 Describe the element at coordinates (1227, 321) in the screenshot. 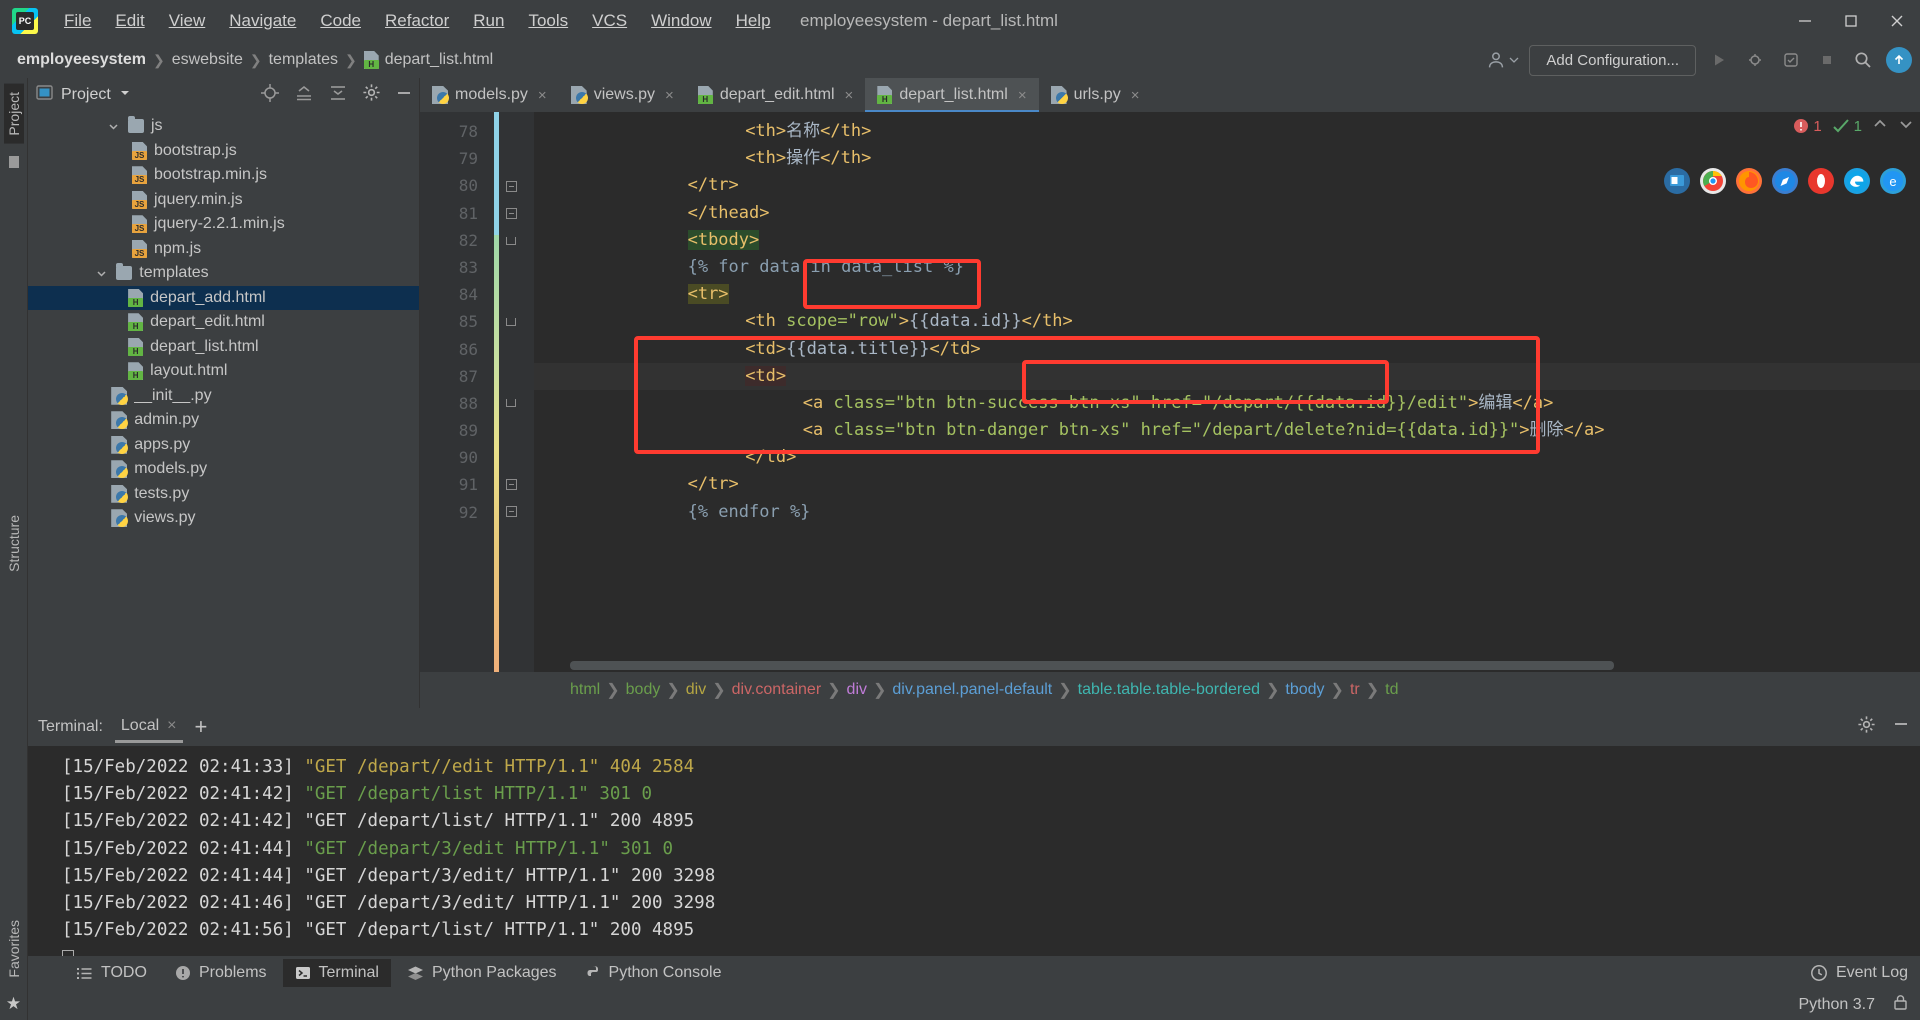

I see `code-line-85: <th scope="row">{{data.id}}</th>` at that location.